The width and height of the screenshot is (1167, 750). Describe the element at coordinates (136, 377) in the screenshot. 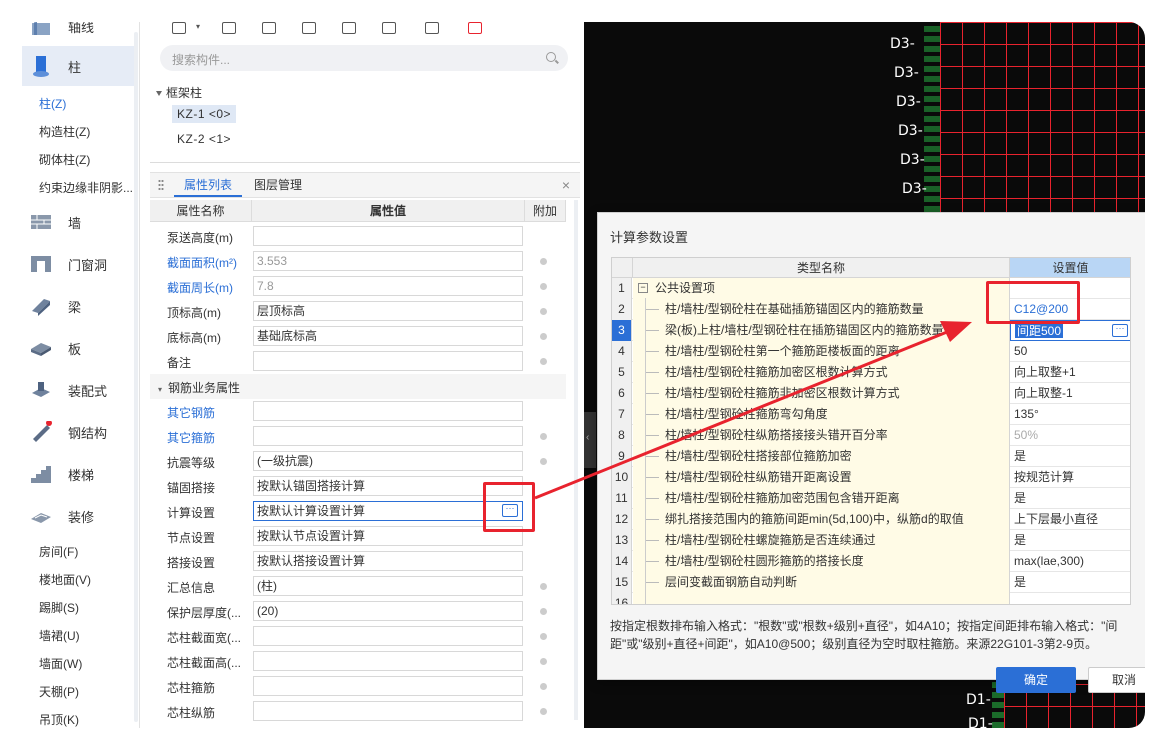

I see `nav-scrollbar` at that location.